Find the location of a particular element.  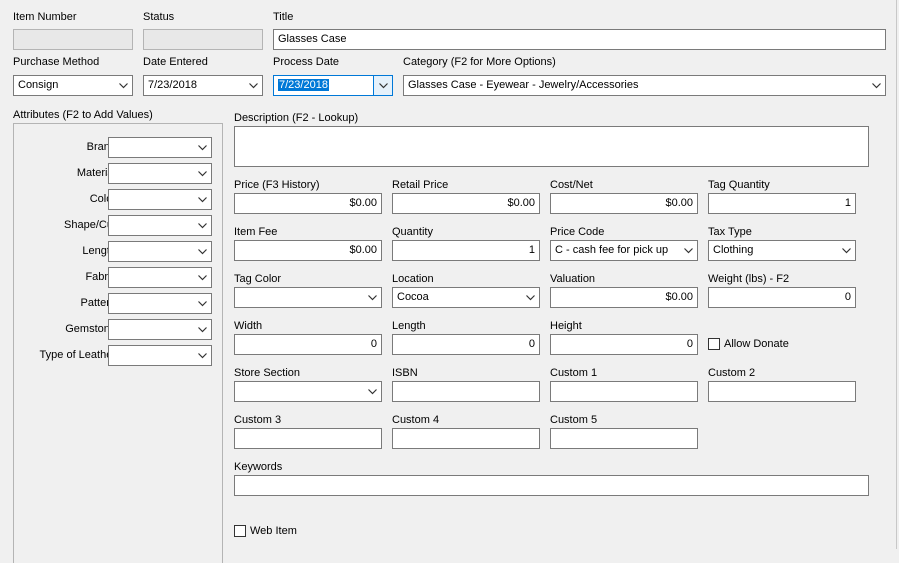

cost-net-field: $0.00 is located at coordinates (624, 203).